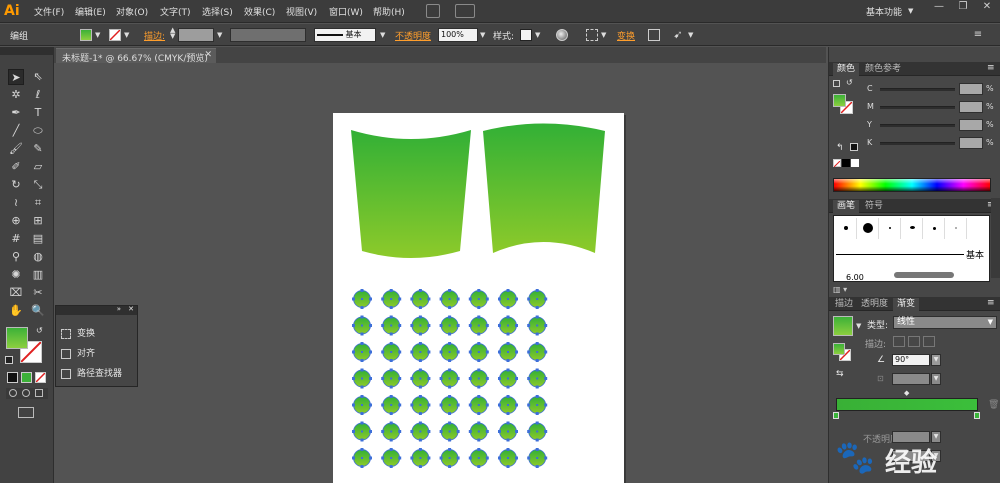  I want to click on close-tab-icon: ✕, so click(208, 55).